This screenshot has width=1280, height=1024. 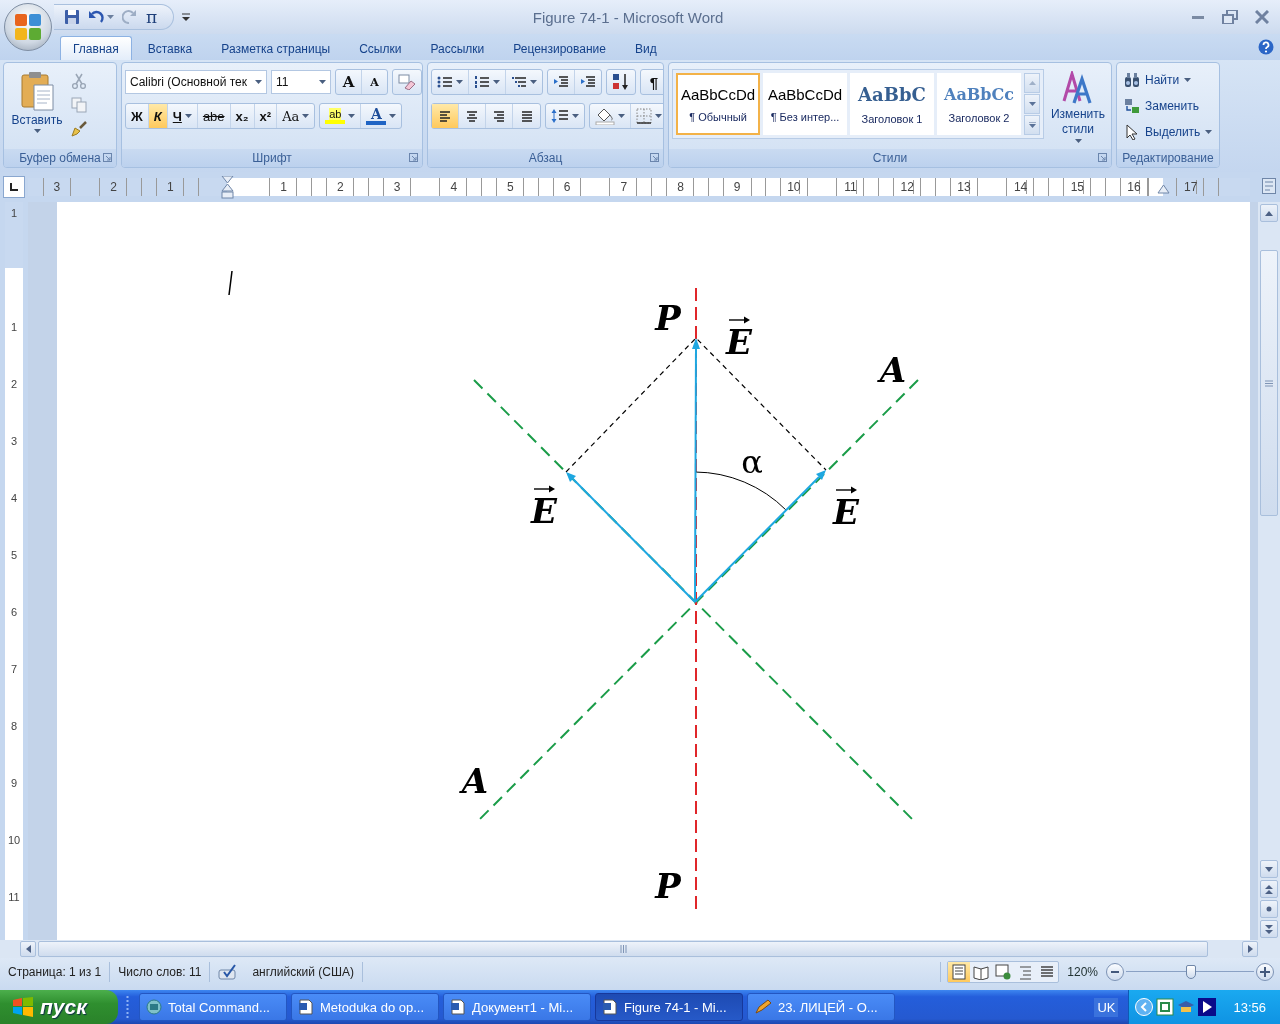 I want to click on undo-button, so click(x=101, y=17).